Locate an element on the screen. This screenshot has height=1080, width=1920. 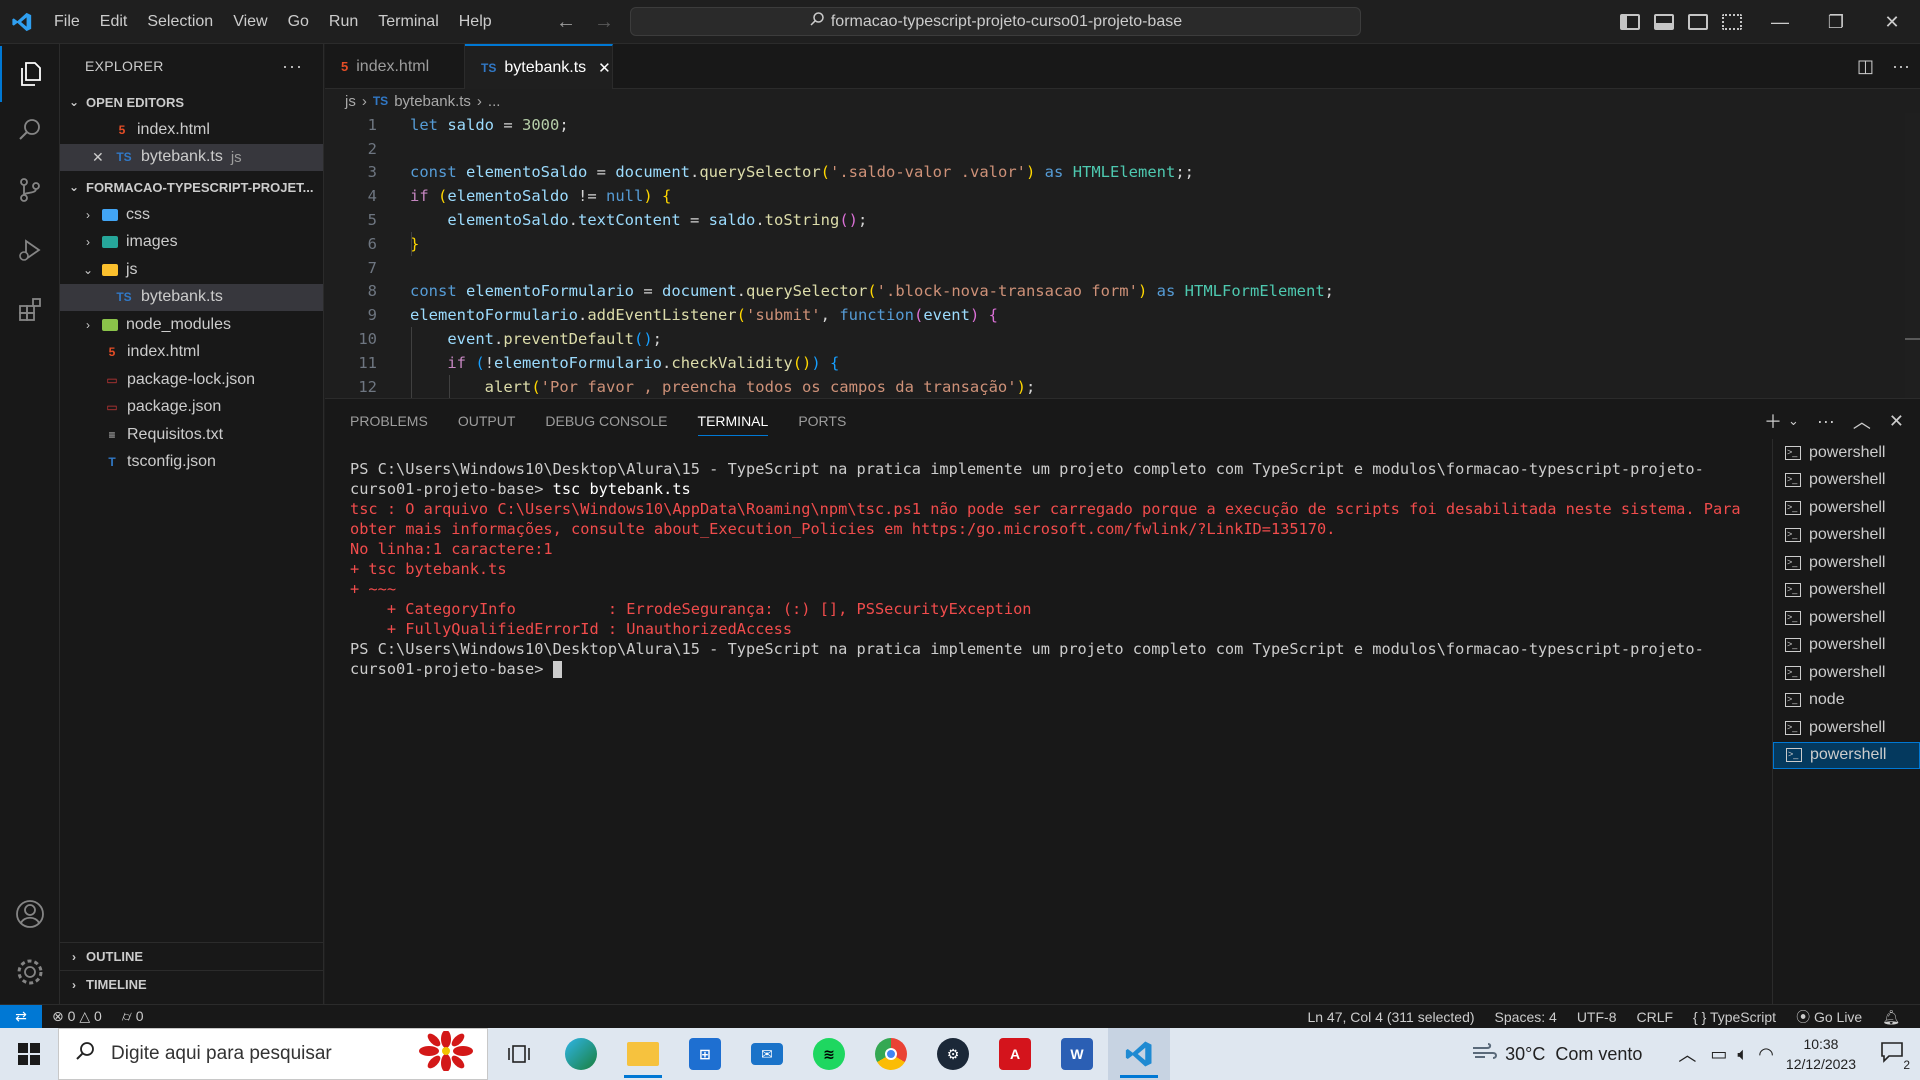
breadcrumb-folder: js is located at coordinates (350, 101).